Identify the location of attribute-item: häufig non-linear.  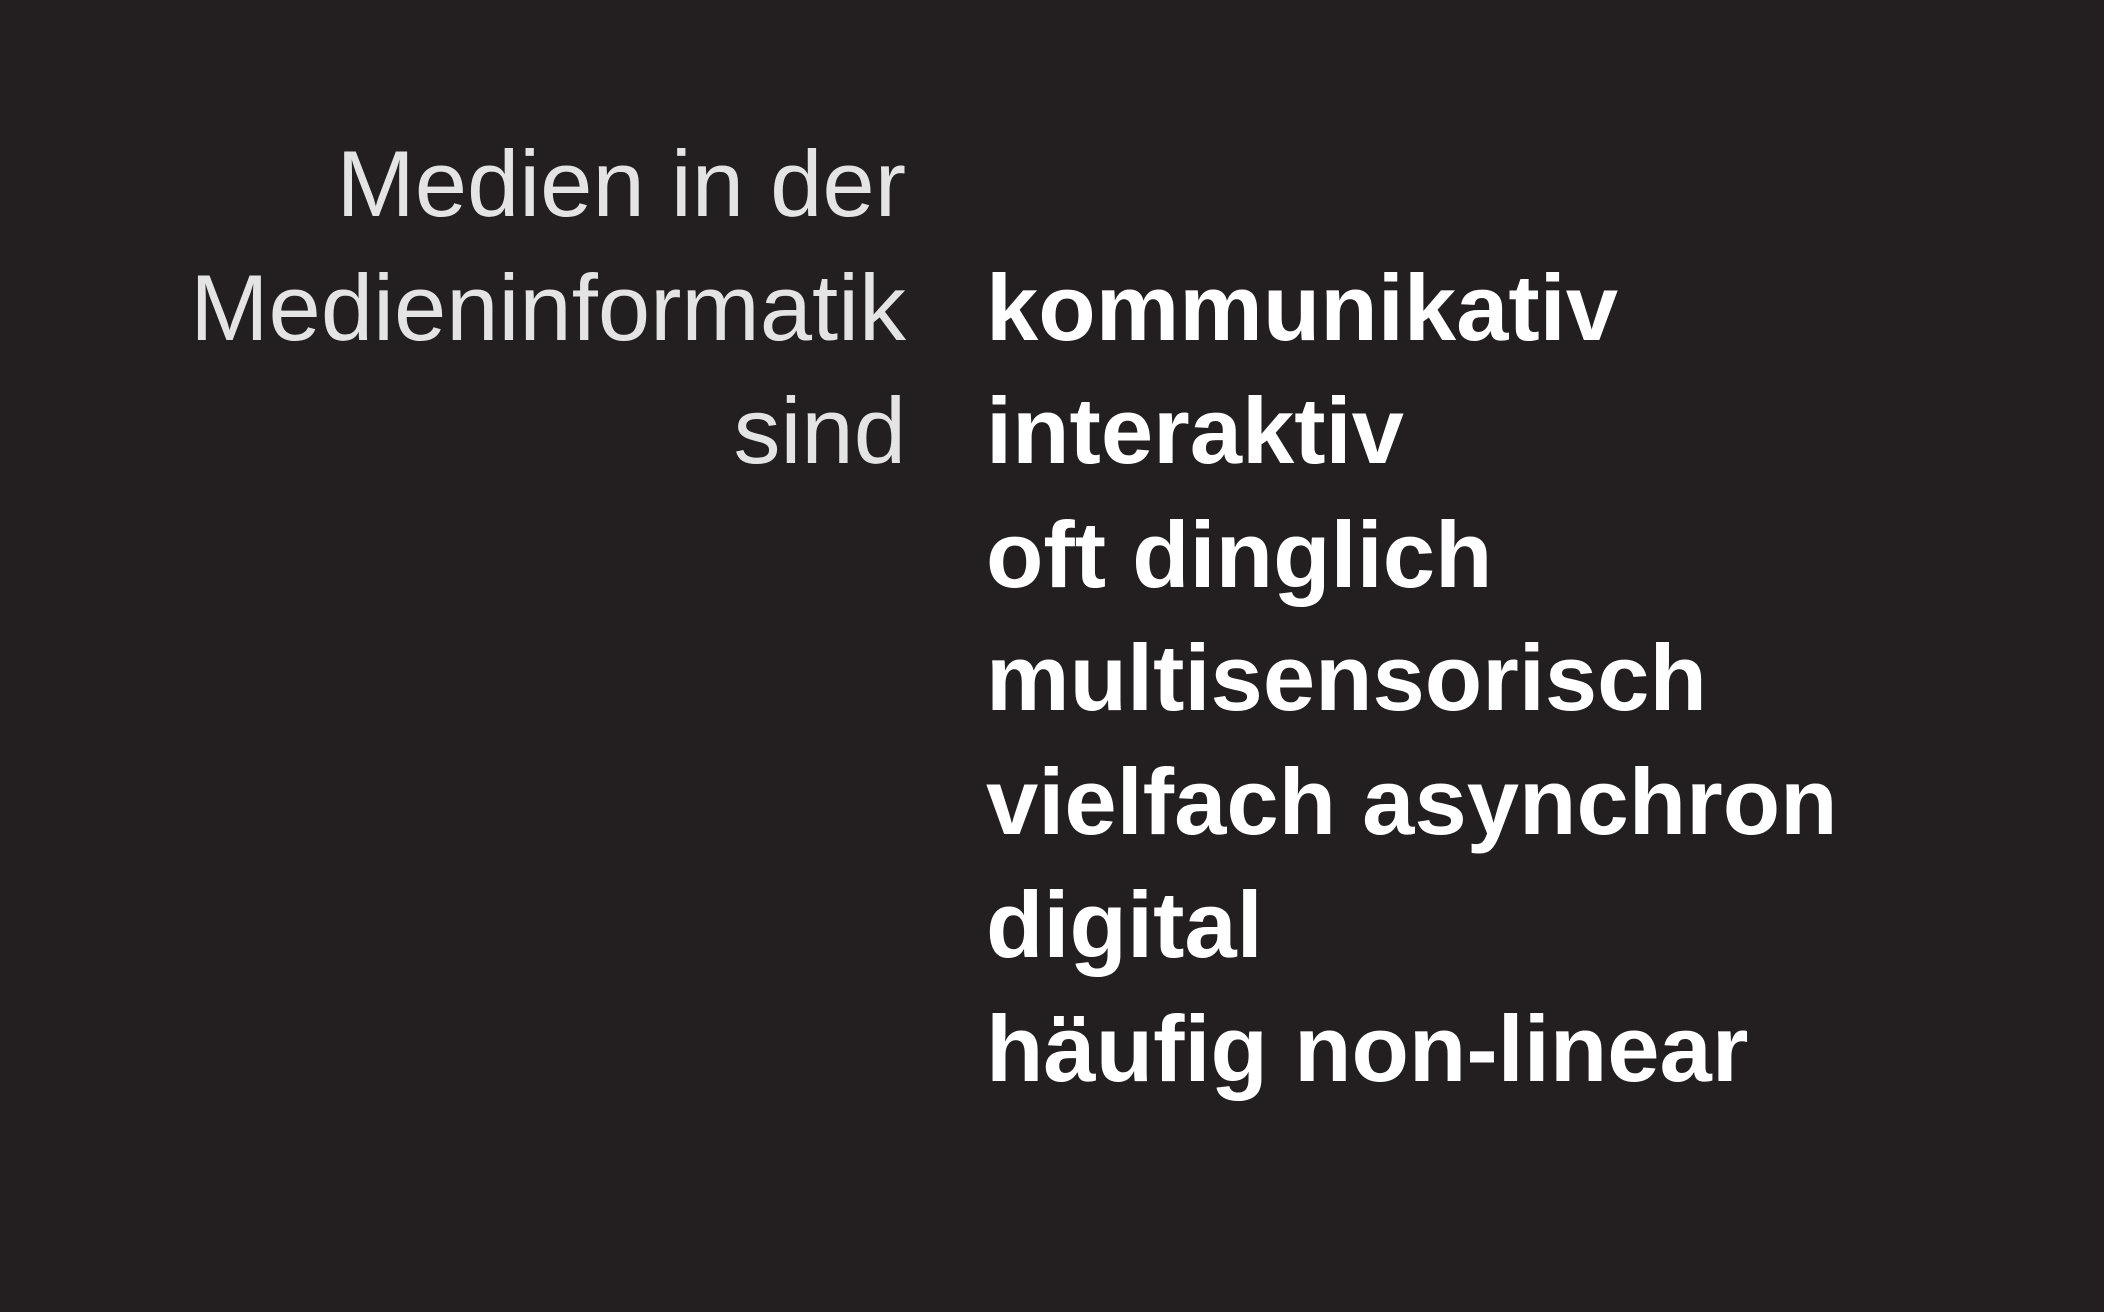
(1367, 1048).